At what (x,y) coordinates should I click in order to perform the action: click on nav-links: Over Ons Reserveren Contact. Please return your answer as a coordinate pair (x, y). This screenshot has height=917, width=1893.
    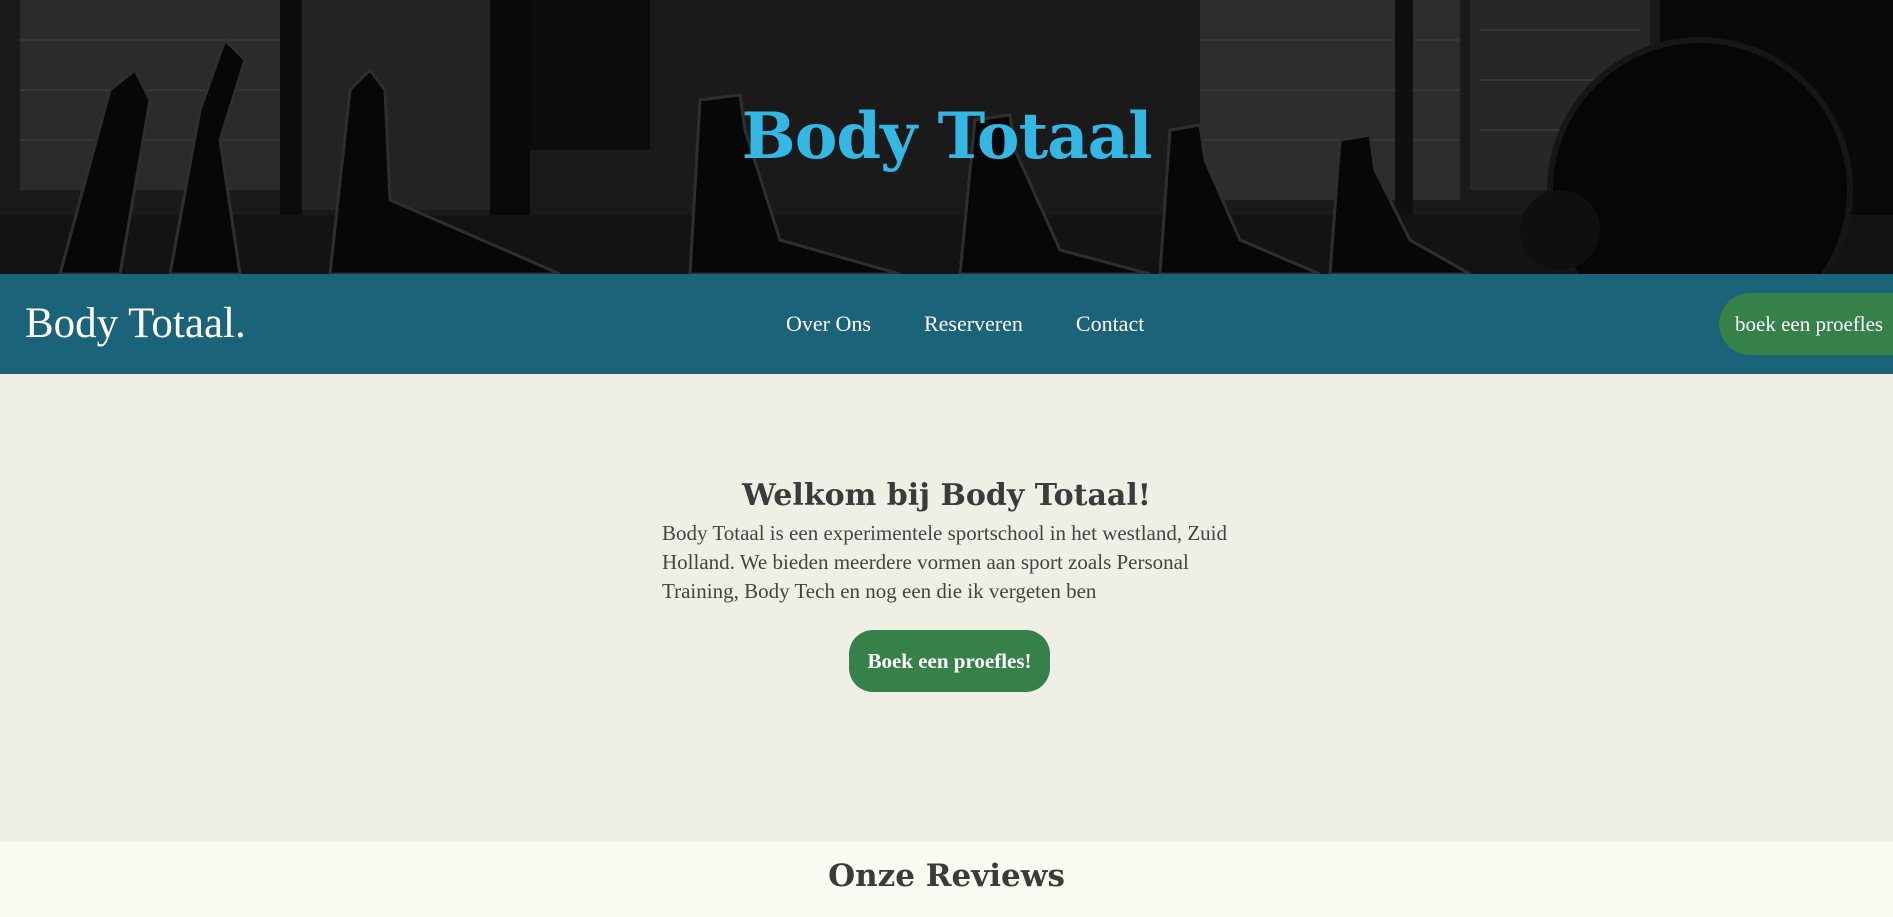
    Looking at the image, I should click on (991, 324).